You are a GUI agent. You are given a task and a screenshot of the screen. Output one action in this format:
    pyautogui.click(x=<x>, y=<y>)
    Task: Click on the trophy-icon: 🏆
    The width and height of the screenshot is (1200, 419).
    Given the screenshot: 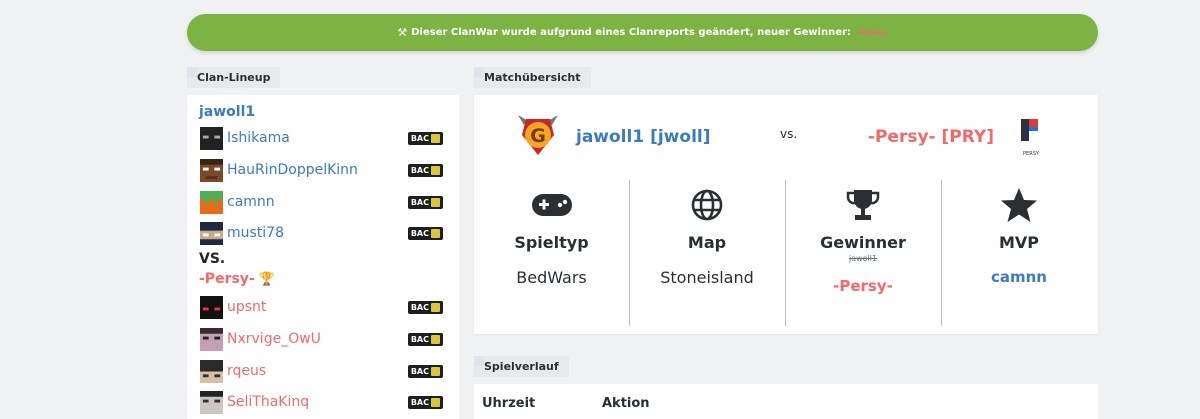 What is the action you would take?
    pyautogui.click(x=266, y=279)
    